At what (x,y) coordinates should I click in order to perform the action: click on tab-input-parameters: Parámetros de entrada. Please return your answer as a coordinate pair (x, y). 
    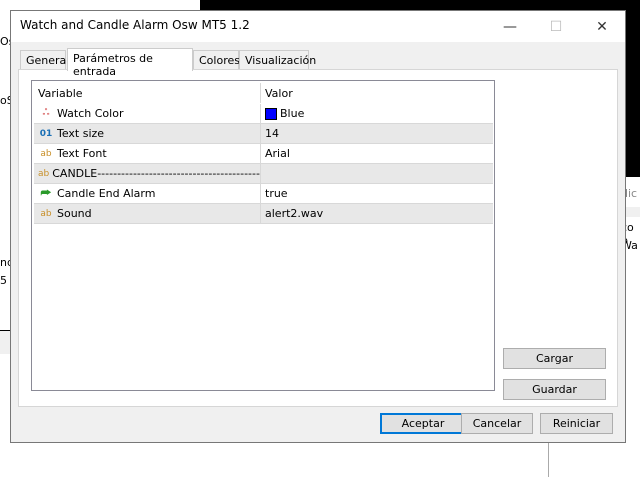
    Looking at the image, I should click on (130, 63).